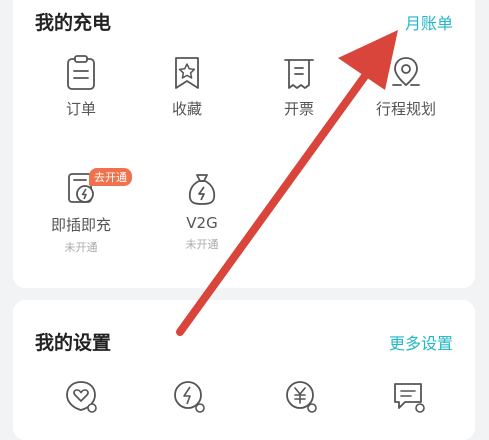 The height and width of the screenshot is (440, 489). Describe the element at coordinates (202, 223) in the screenshot. I see `v2g-label: V2G` at that location.